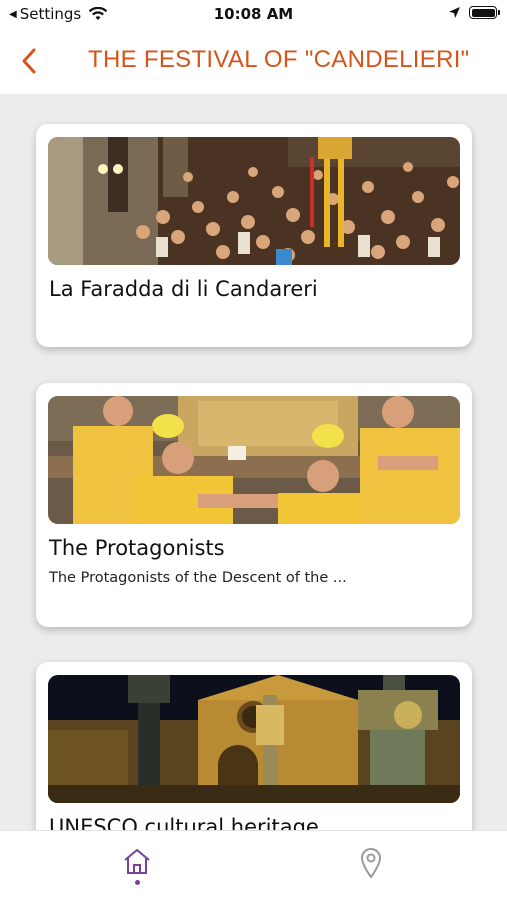  What do you see at coordinates (184, 822) in the screenshot?
I see `card-title: UNESCO cultural heritage` at bounding box center [184, 822].